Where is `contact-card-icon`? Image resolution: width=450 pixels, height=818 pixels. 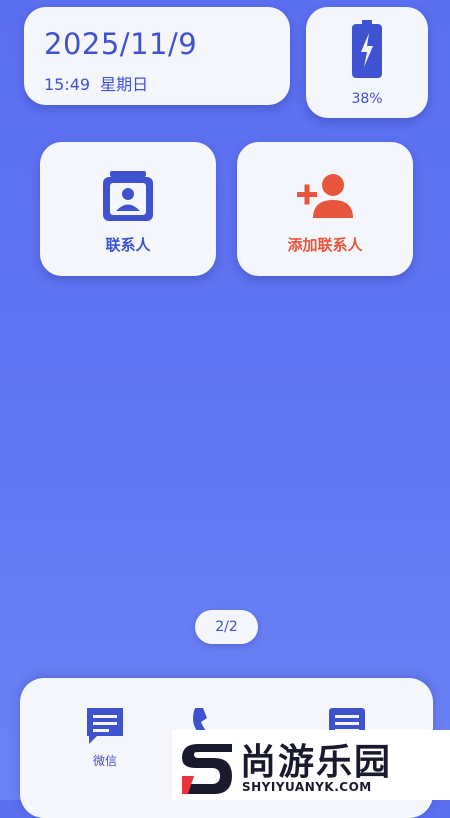
contact-card-icon is located at coordinates (128, 196).